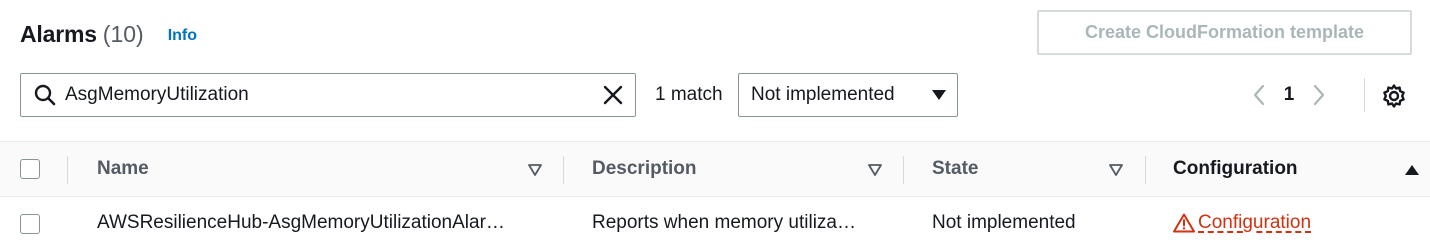 This screenshot has height=248, width=1430. Describe the element at coordinates (689, 94) in the screenshot. I see `match-count: 1 match` at that location.